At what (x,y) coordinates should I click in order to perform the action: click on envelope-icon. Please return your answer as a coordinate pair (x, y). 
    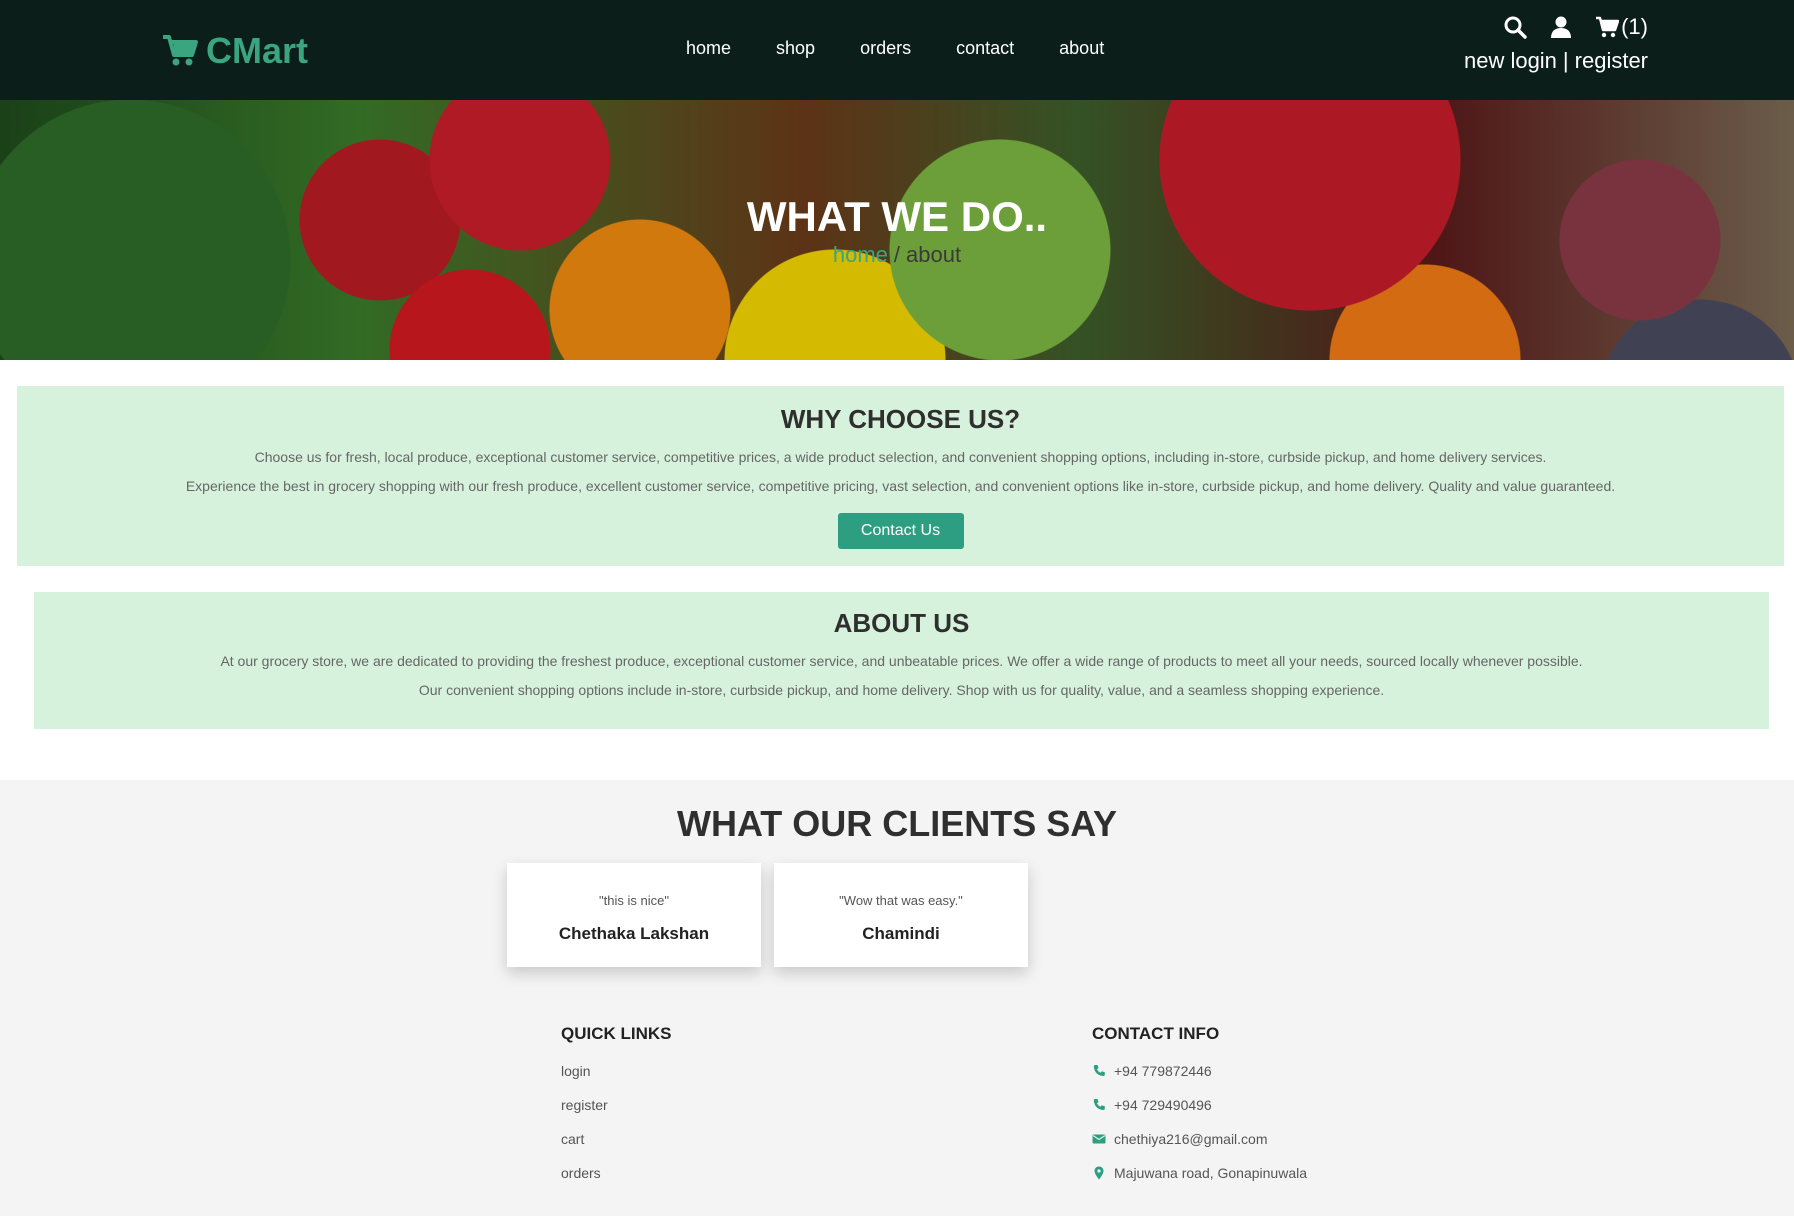
    Looking at the image, I should click on (1099, 1139).